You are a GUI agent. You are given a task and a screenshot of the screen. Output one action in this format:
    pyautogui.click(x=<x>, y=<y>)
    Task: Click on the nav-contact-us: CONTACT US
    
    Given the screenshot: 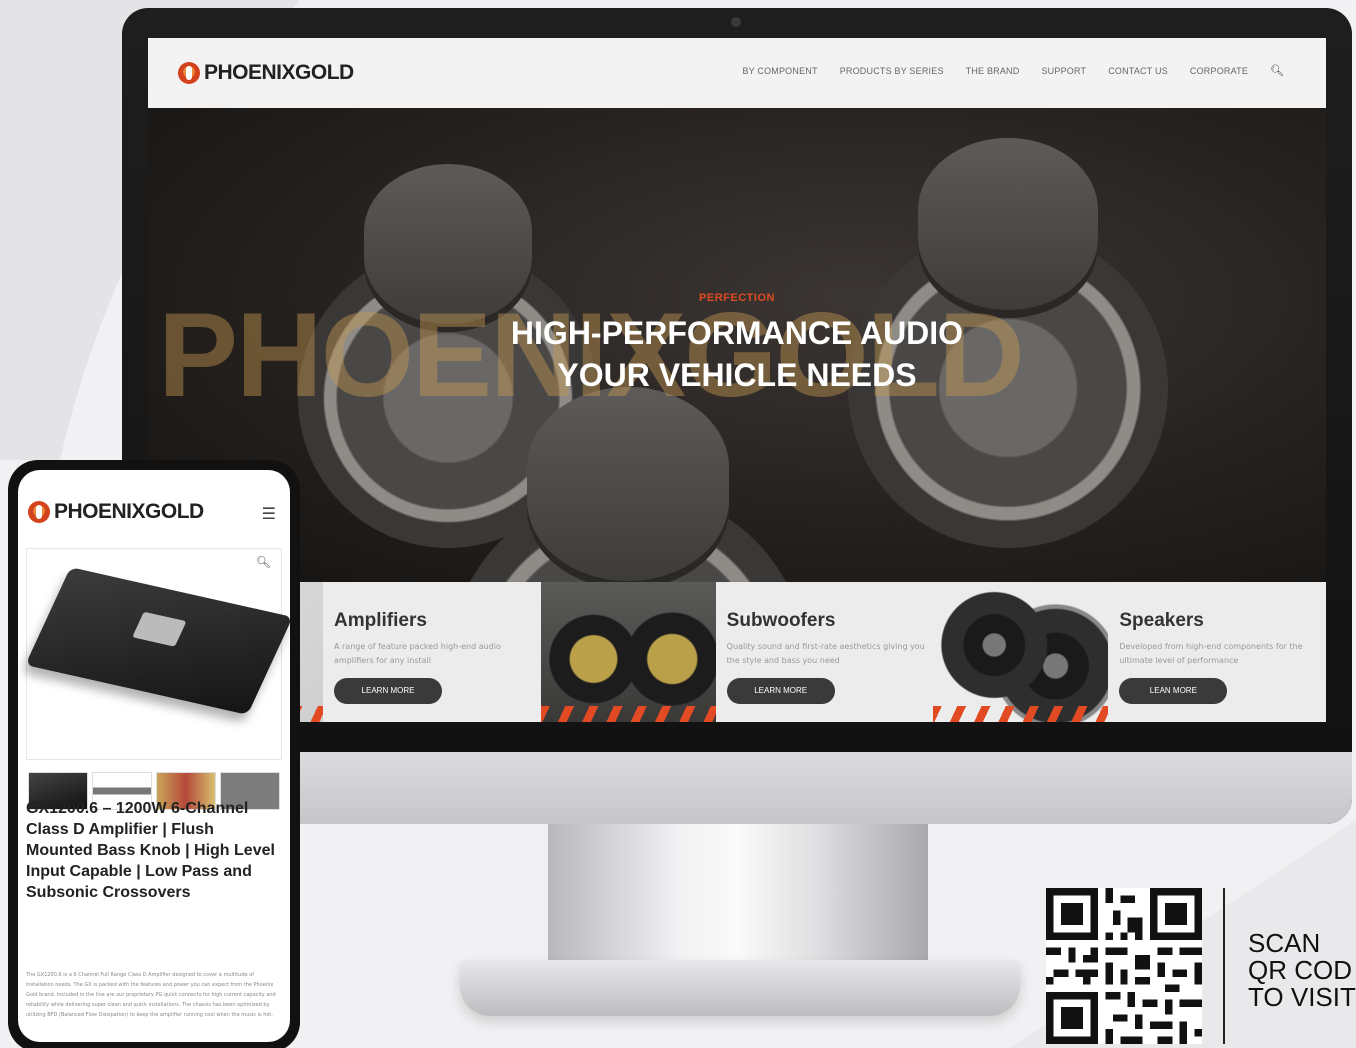 What is the action you would take?
    pyautogui.click(x=1138, y=71)
    